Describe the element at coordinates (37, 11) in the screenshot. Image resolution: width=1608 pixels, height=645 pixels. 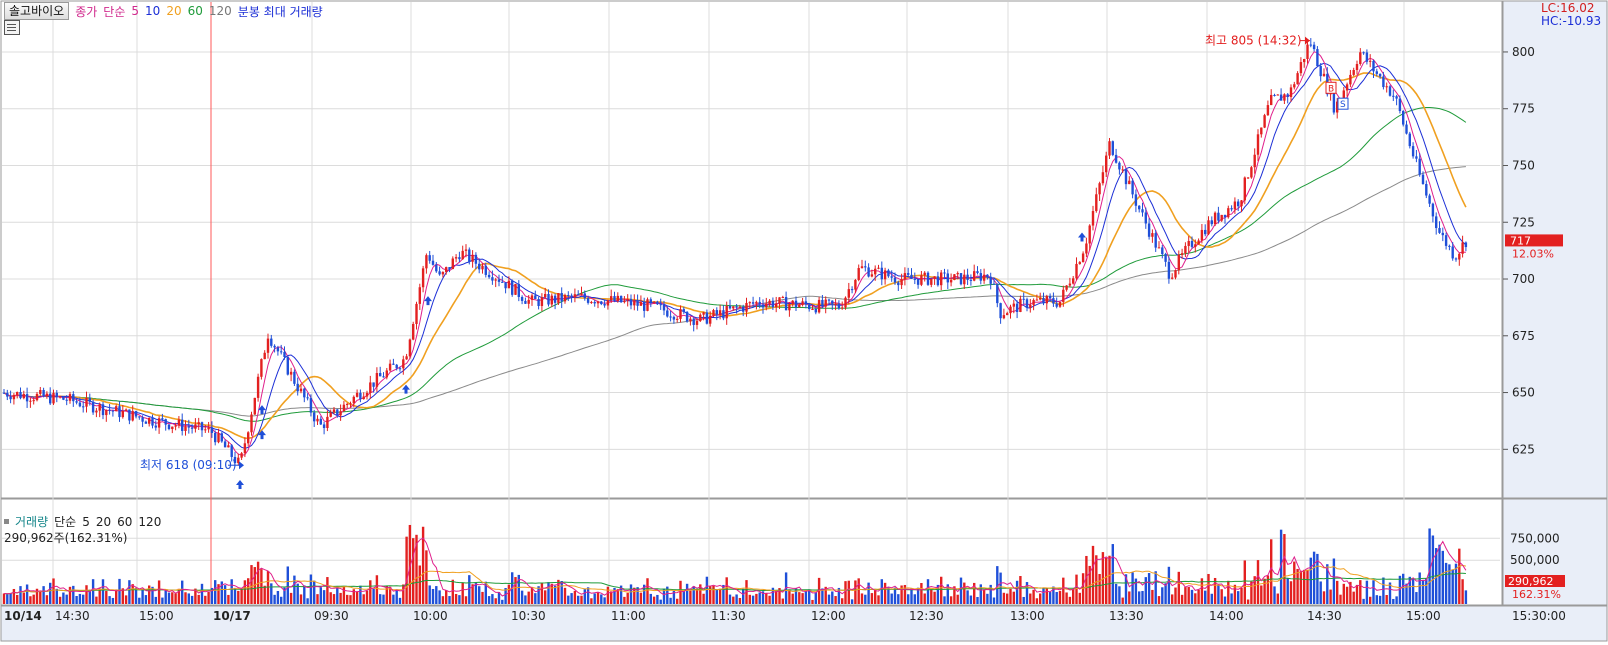
I see `stock-name-button: 솔고바이오` at that location.